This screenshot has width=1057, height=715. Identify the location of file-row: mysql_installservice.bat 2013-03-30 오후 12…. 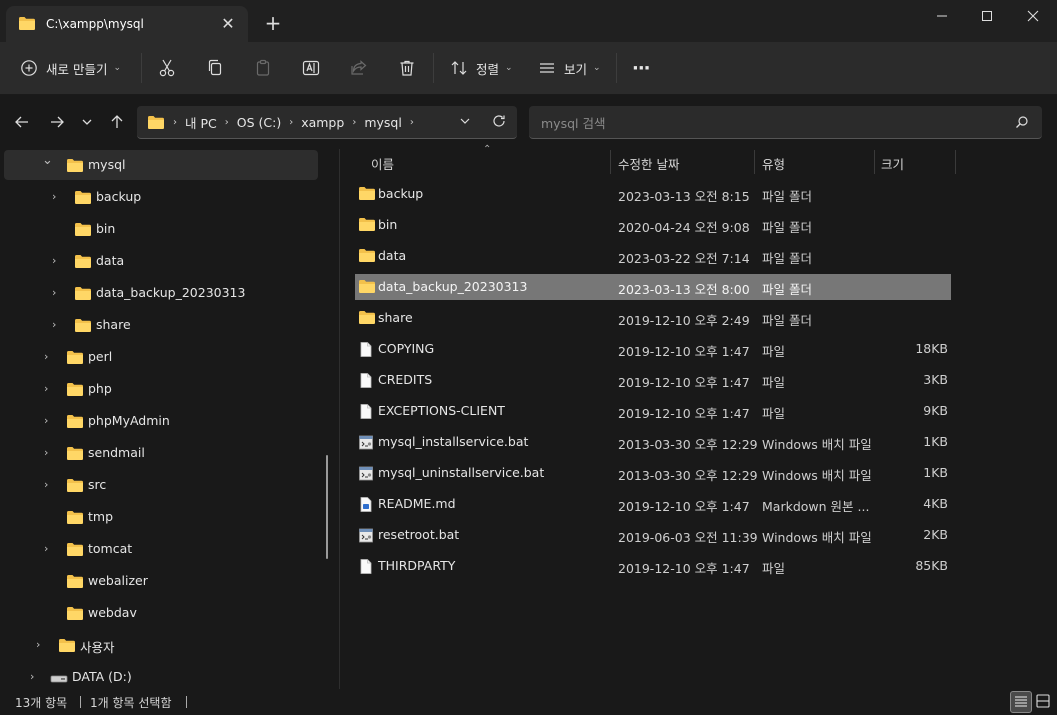
(653, 442).